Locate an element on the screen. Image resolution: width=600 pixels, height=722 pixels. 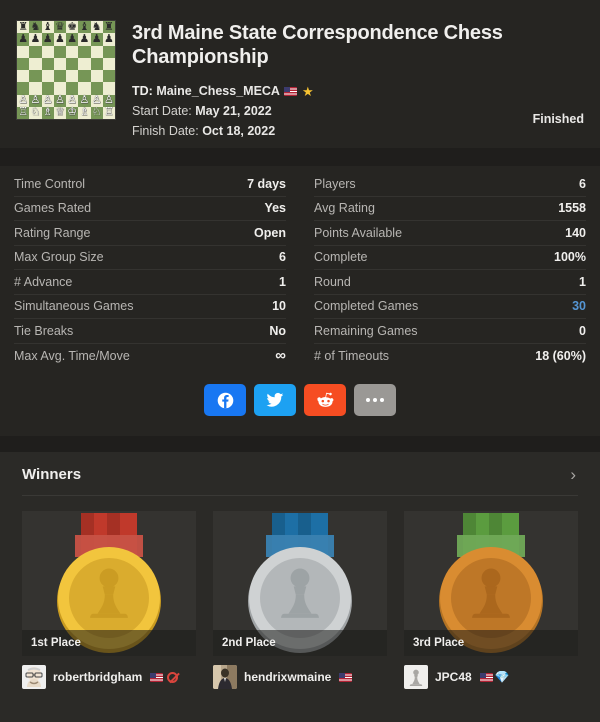
chess-piece: ♛ is located at coordinates (59, 26).